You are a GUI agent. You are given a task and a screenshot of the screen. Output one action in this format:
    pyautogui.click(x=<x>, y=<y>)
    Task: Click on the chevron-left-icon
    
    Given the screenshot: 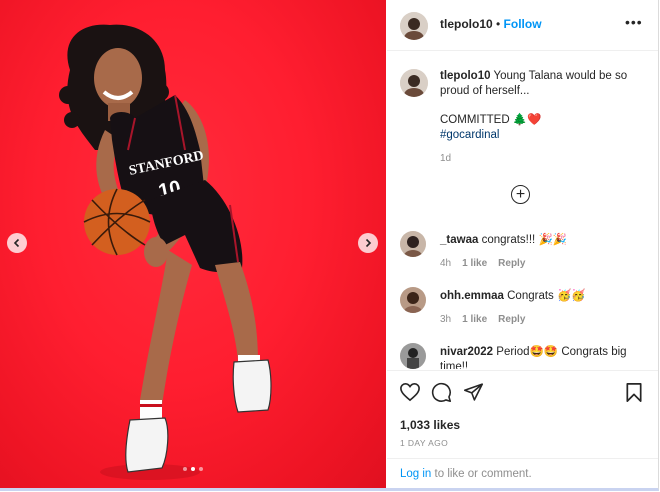 What is the action you would take?
    pyautogui.click(x=16, y=243)
    